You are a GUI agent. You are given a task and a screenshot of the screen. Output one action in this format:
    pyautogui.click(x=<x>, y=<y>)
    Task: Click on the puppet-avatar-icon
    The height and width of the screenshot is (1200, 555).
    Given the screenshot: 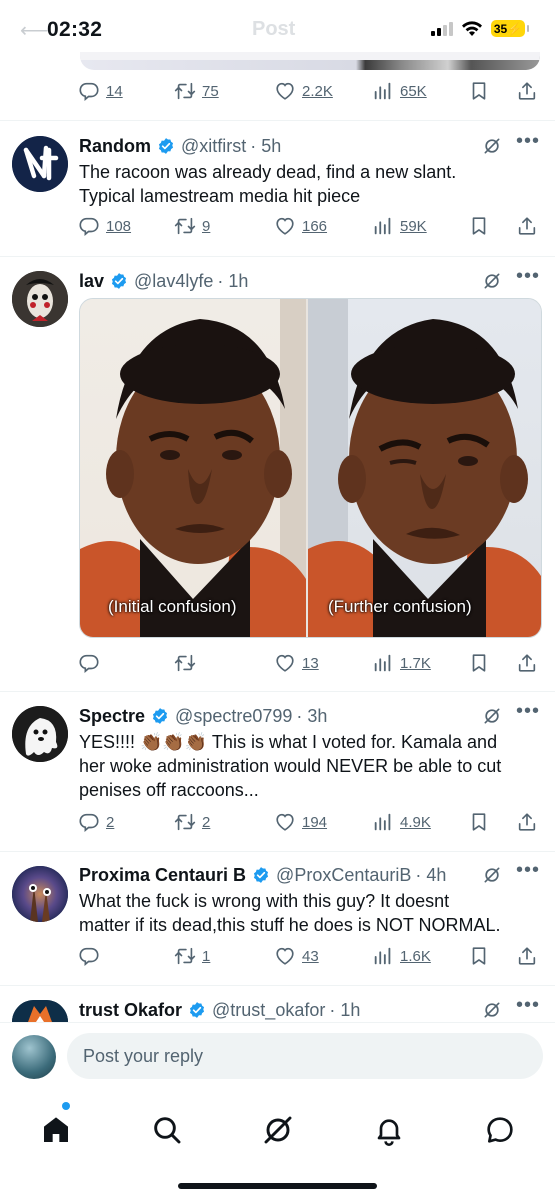 What is the action you would take?
    pyautogui.click(x=40, y=299)
    